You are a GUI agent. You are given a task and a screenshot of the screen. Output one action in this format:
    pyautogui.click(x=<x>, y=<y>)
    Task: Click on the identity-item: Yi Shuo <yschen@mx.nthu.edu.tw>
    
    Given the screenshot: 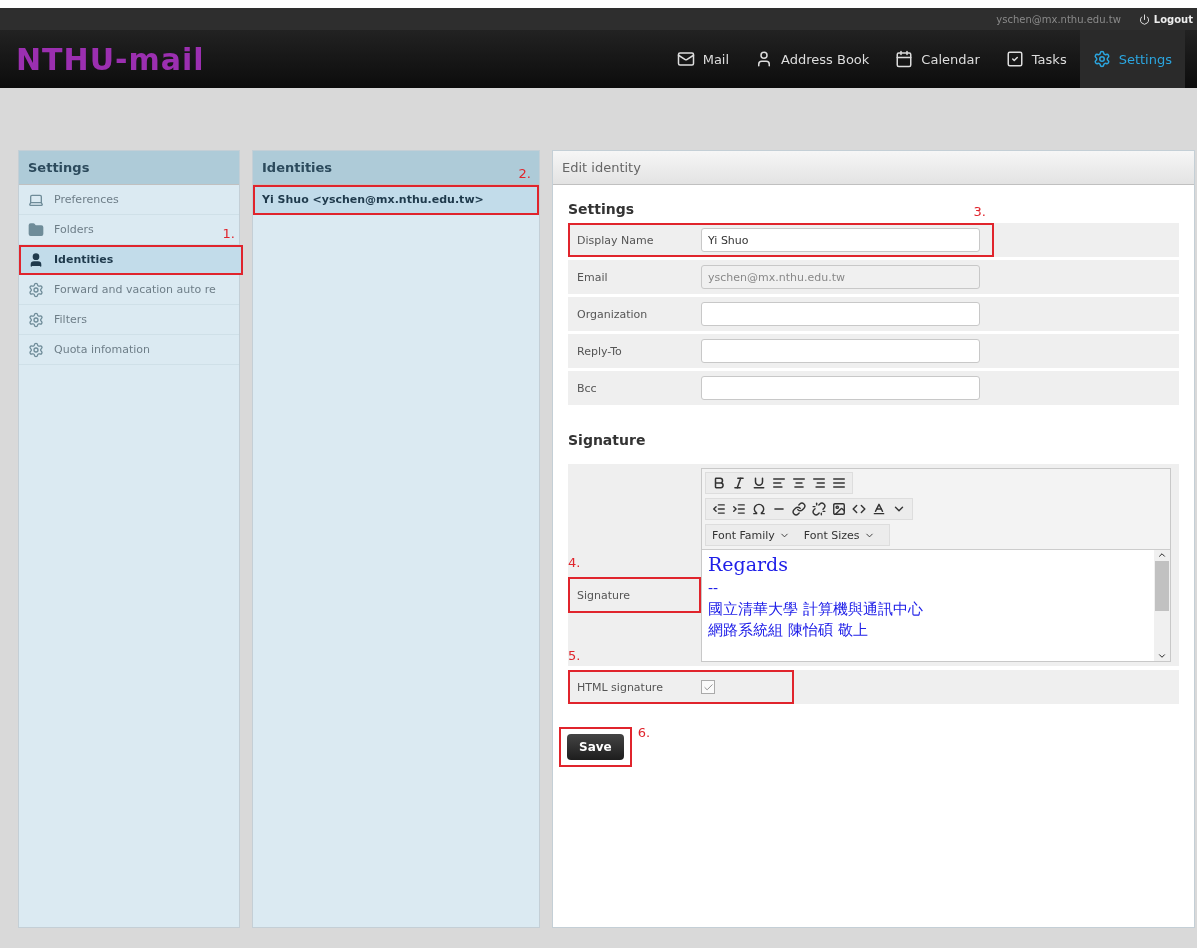 What is the action you would take?
    pyautogui.click(x=396, y=200)
    